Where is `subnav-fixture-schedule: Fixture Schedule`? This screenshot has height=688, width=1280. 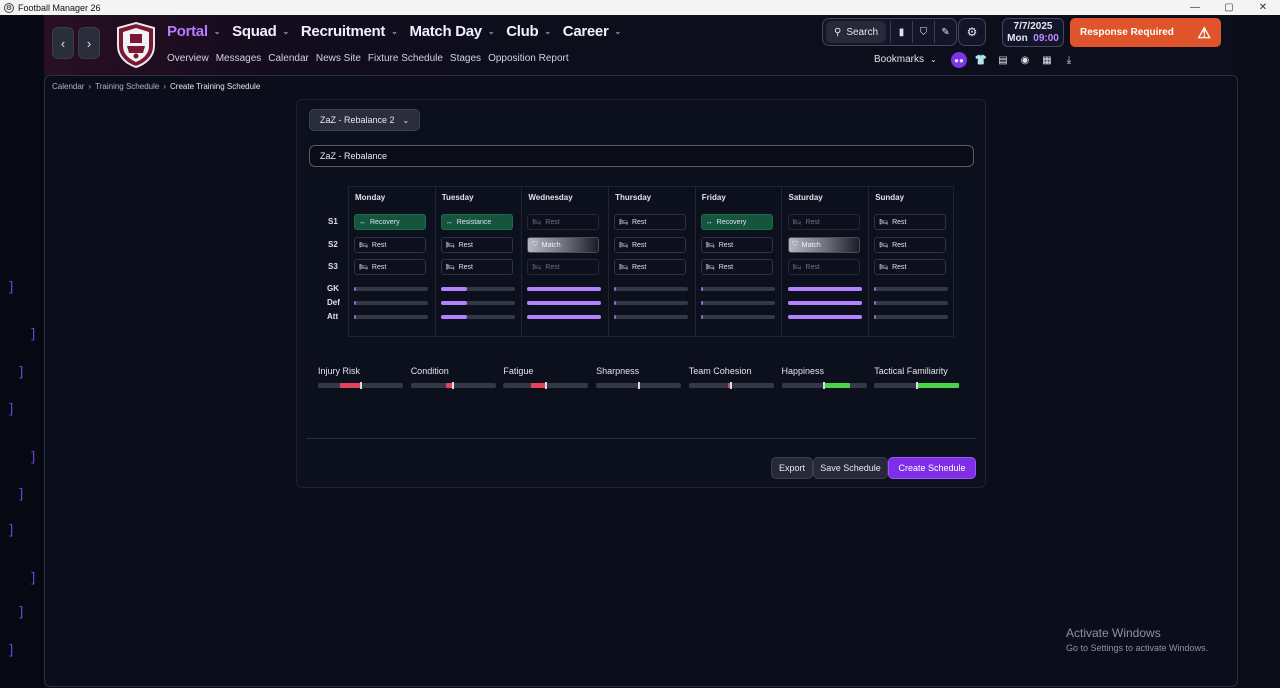 subnav-fixture-schedule: Fixture Schedule is located at coordinates (405, 58).